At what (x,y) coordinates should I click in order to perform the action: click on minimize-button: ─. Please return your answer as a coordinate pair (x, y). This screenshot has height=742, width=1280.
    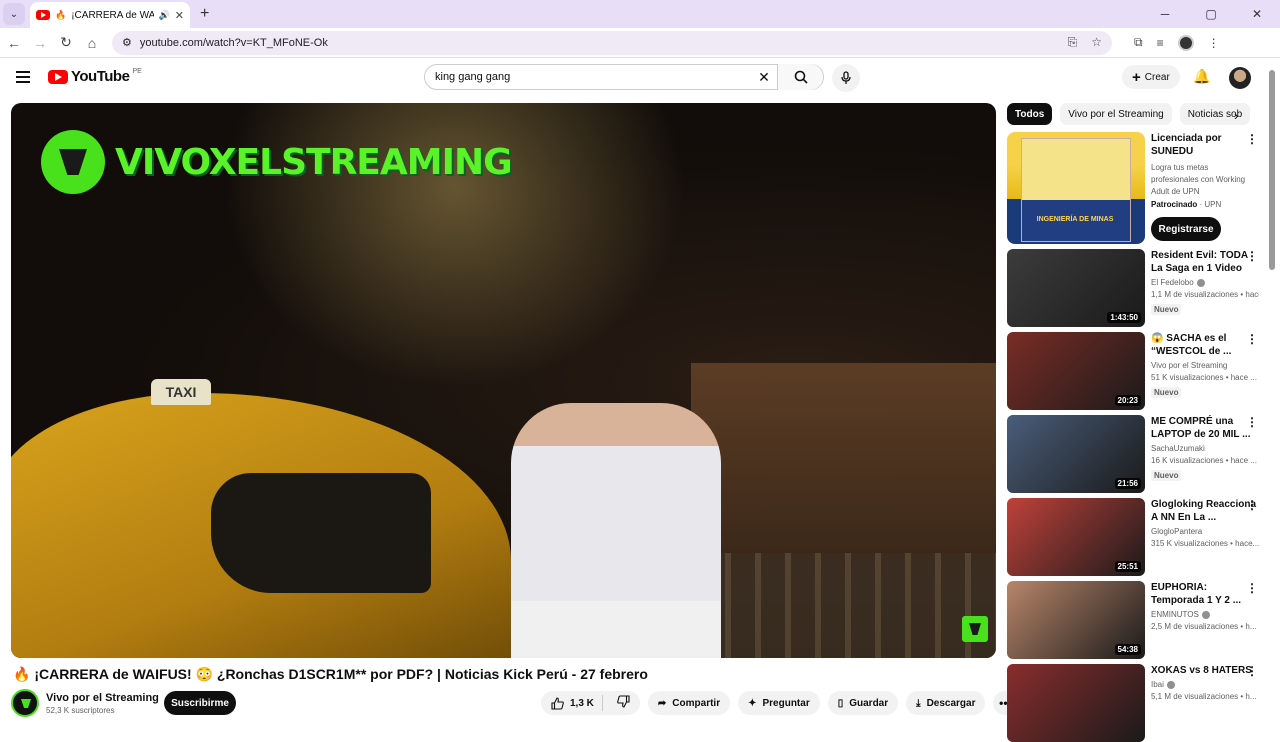
    Looking at the image, I should click on (1165, 14).